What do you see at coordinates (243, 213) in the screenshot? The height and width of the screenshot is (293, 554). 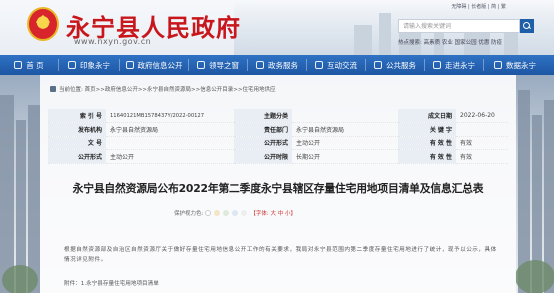 I see `color-swatch-gray` at bounding box center [243, 213].